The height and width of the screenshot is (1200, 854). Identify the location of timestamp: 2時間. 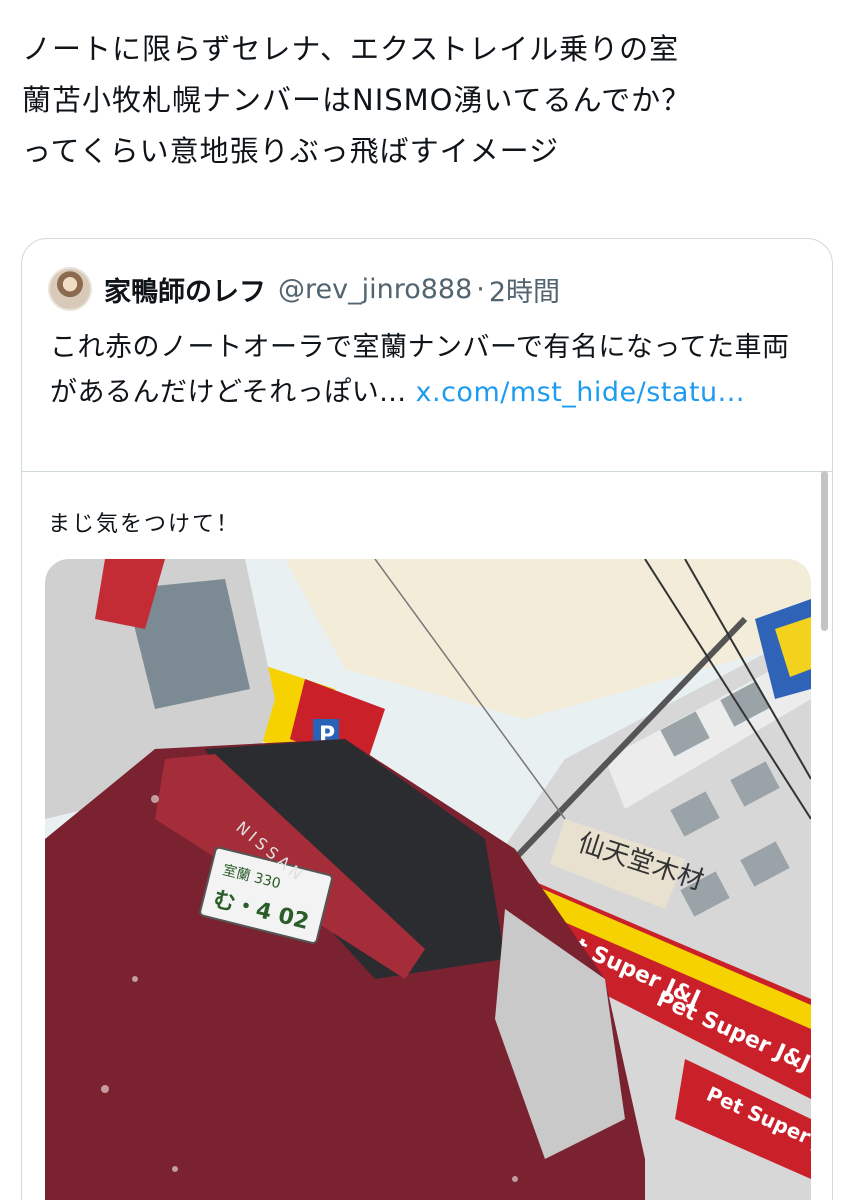
(524, 289).